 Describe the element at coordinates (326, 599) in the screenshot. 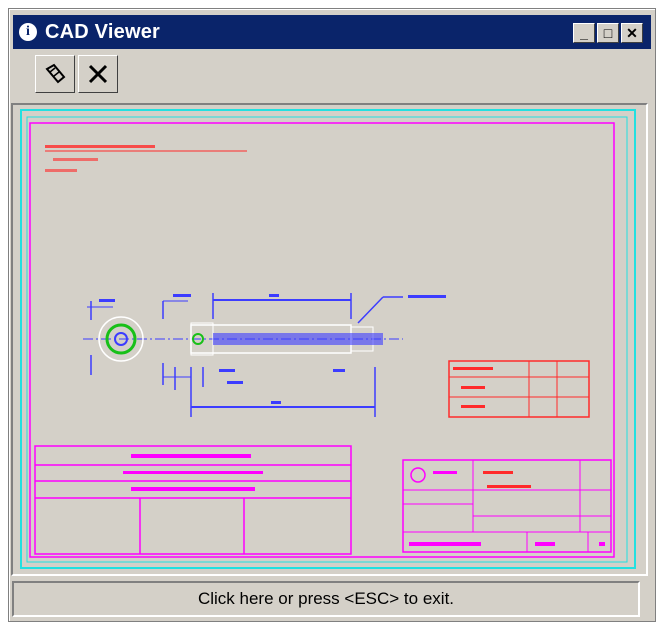

I see `status-bar-exit: Click here or press <ESC> to exit.` at that location.